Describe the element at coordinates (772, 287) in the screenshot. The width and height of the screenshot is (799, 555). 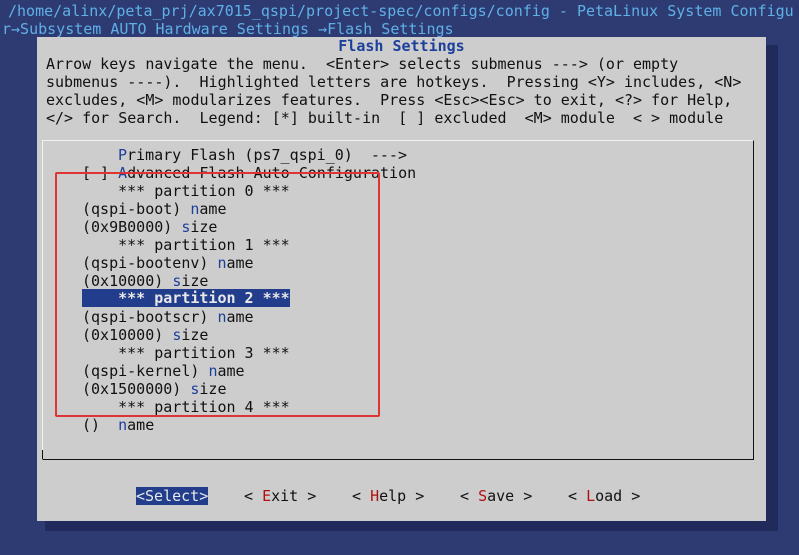
I see `dialog-shadow-right` at that location.